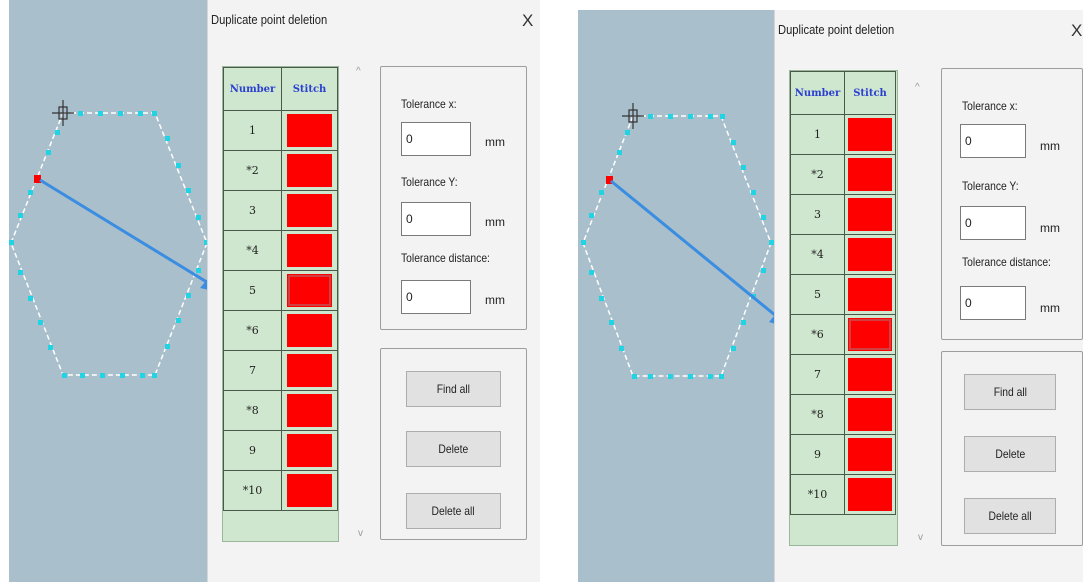 Image resolution: width=1083 pixels, height=582 pixels. I want to click on stitch-points, so click(109, 244).